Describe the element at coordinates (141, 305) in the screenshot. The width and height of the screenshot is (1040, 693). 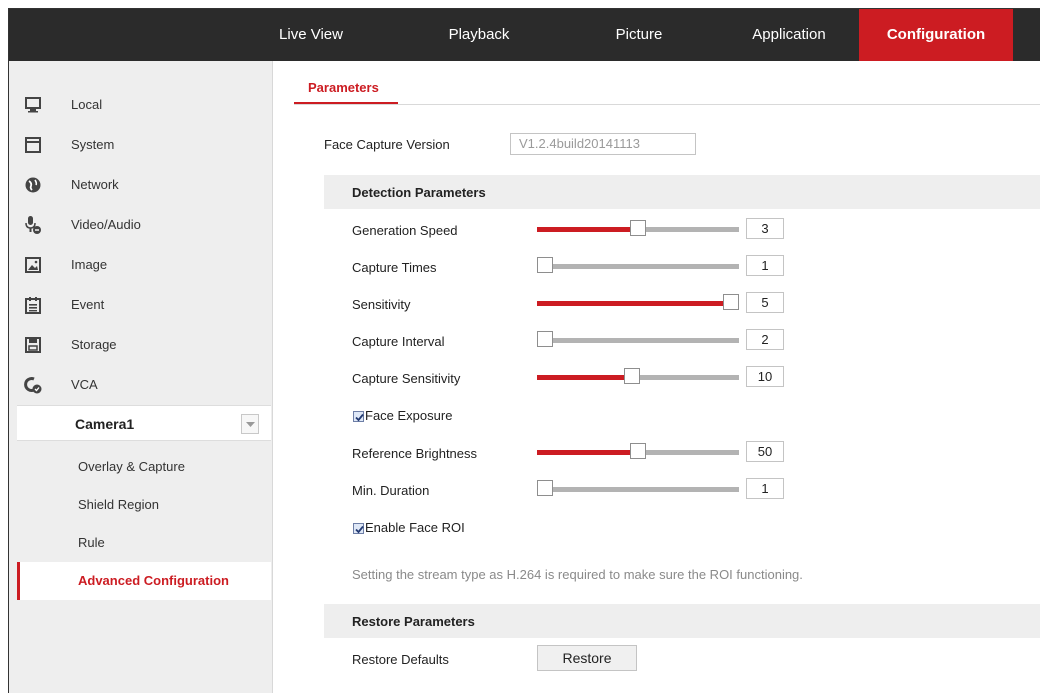
I see `sidebar-item-event: Event` at that location.